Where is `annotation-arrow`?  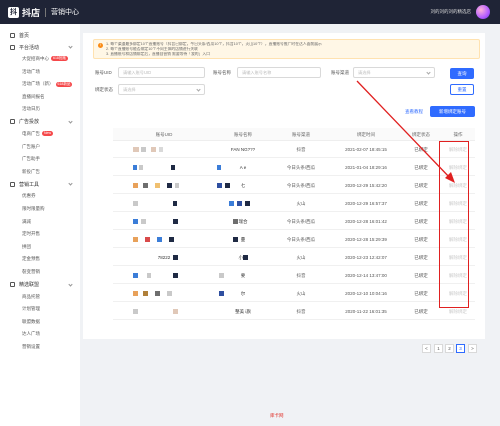 annotation-arrow is located at coordinates (405, 131).